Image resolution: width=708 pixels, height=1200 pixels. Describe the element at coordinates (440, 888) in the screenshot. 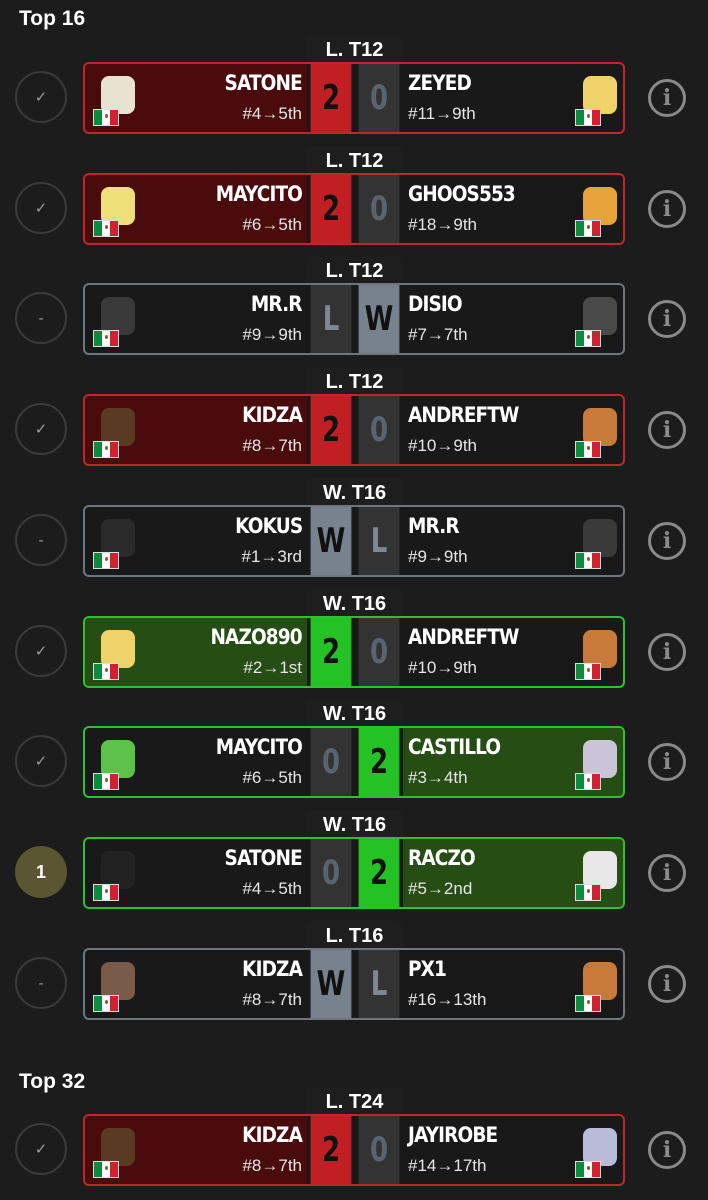

I see `player-seed: #5→2nd` at that location.